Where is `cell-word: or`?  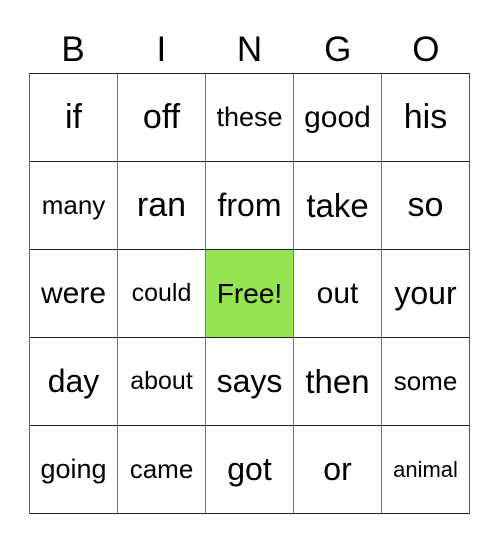
cell-word: or is located at coordinates (337, 469).